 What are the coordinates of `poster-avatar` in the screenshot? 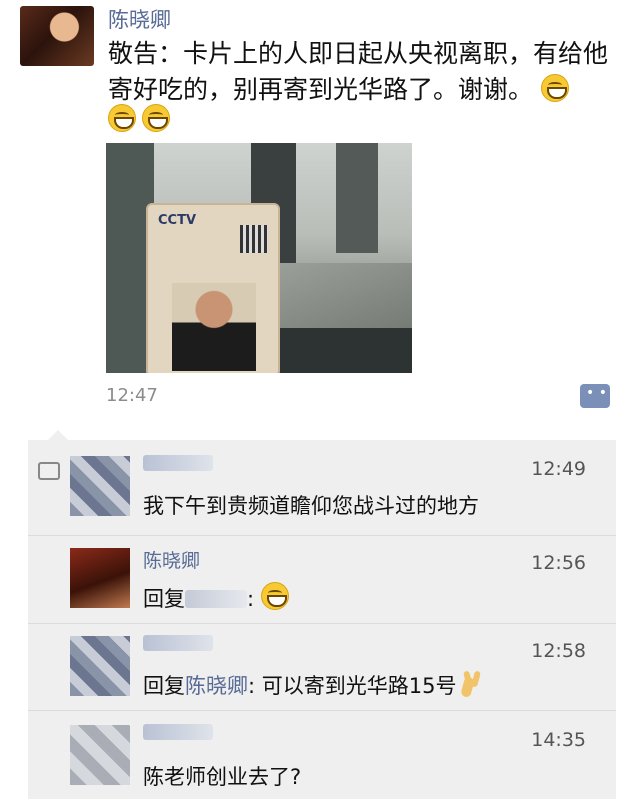 It's located at (57, 36).